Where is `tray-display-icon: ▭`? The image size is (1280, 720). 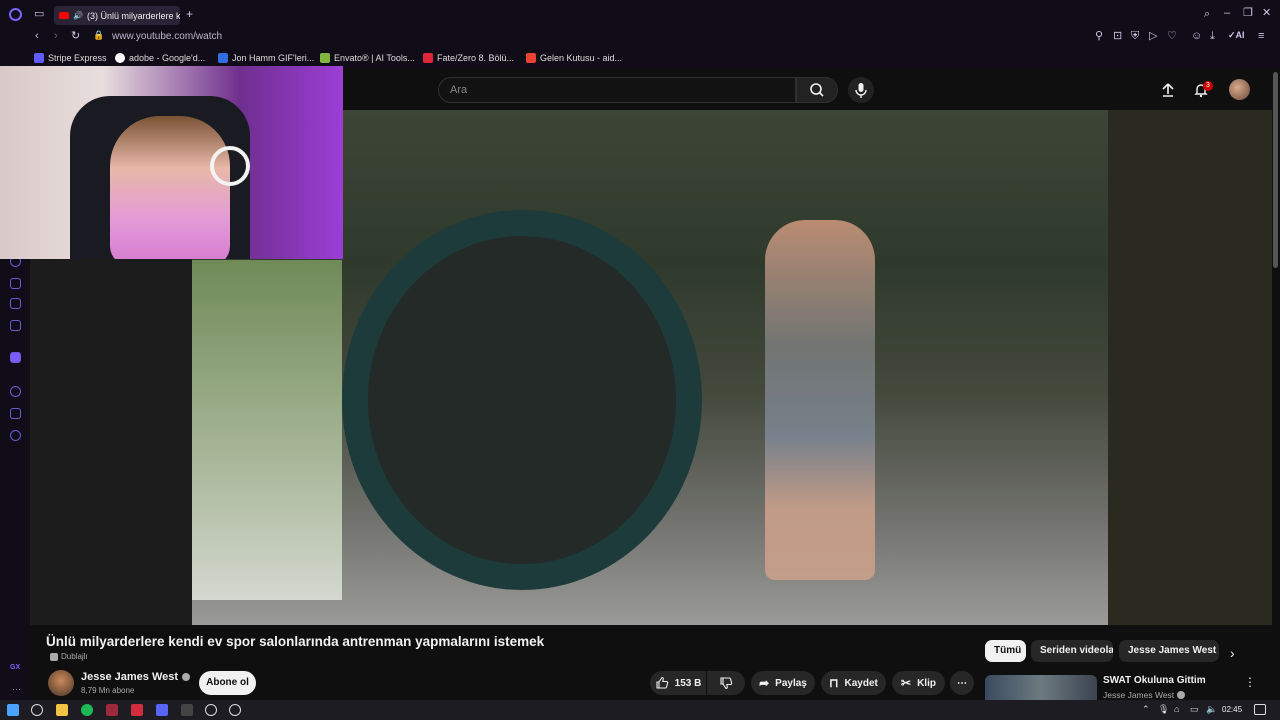
tray-display-icon: ▭ is located at coordinates (1194, 709).